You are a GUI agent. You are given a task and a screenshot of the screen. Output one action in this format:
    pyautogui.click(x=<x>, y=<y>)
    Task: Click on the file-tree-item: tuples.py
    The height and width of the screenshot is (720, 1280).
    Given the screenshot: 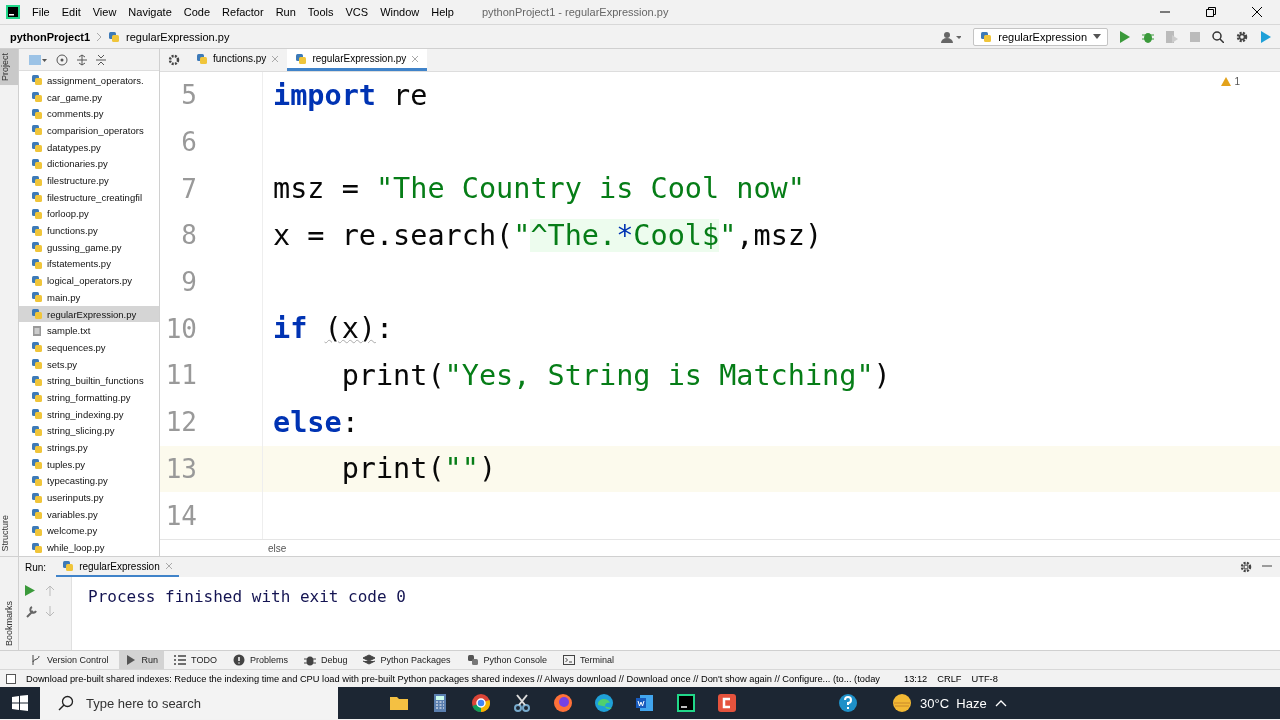 What is the action you would take?
    pyautogui.click(x=89, y=464)
    